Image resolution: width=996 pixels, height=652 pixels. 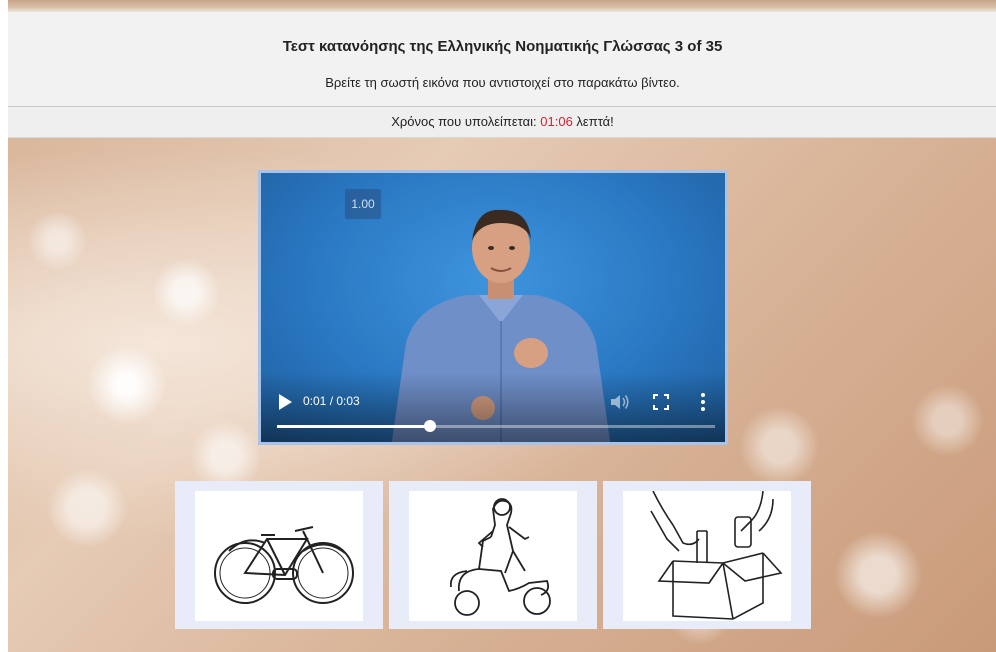 What do you see at coordinates (285, 402) in the screenshot?
I see `play-icon` at bounding box center [285, 402].